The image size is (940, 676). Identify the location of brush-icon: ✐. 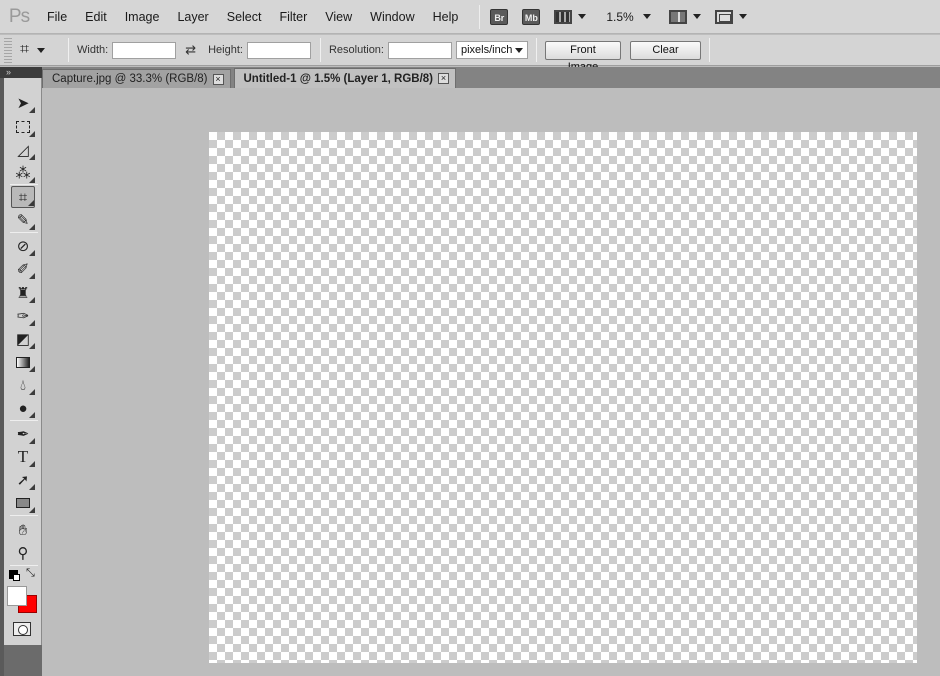
(23, 269).